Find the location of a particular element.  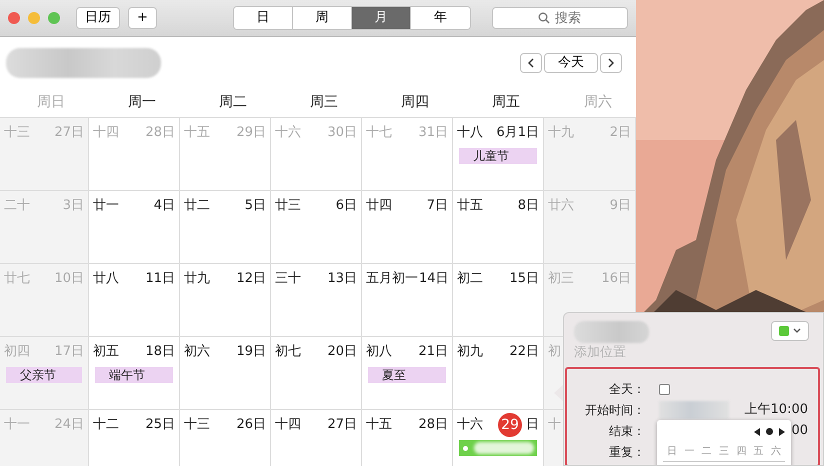

day-number: 17日 is located at coordinates (69, 352).